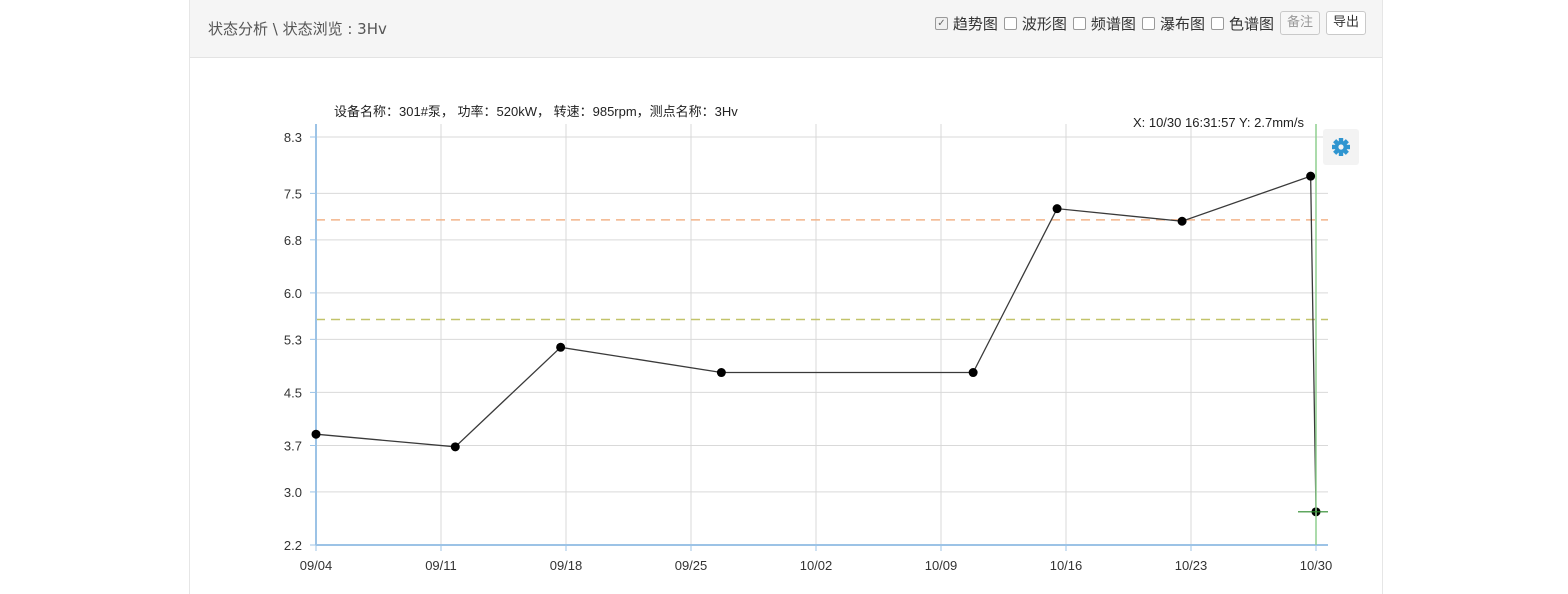 The image size is (1568, 594). What do you see at coordinates (293, 339) in the screenshot?
I see `y-tick-label: 5.3` at bounding box center [293, 339].